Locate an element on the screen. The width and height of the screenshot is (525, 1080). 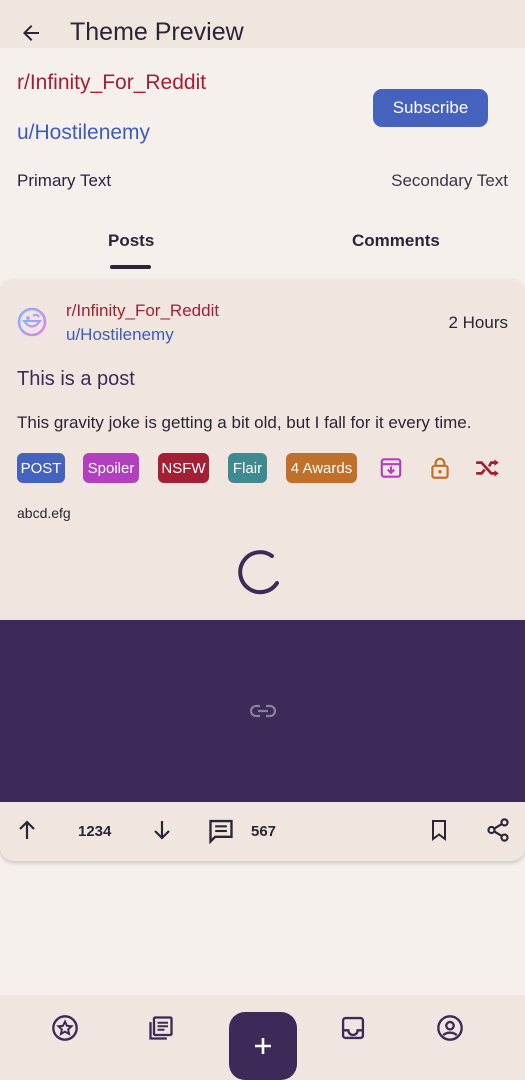
create-post-button is located at coordinates (263, 1046).